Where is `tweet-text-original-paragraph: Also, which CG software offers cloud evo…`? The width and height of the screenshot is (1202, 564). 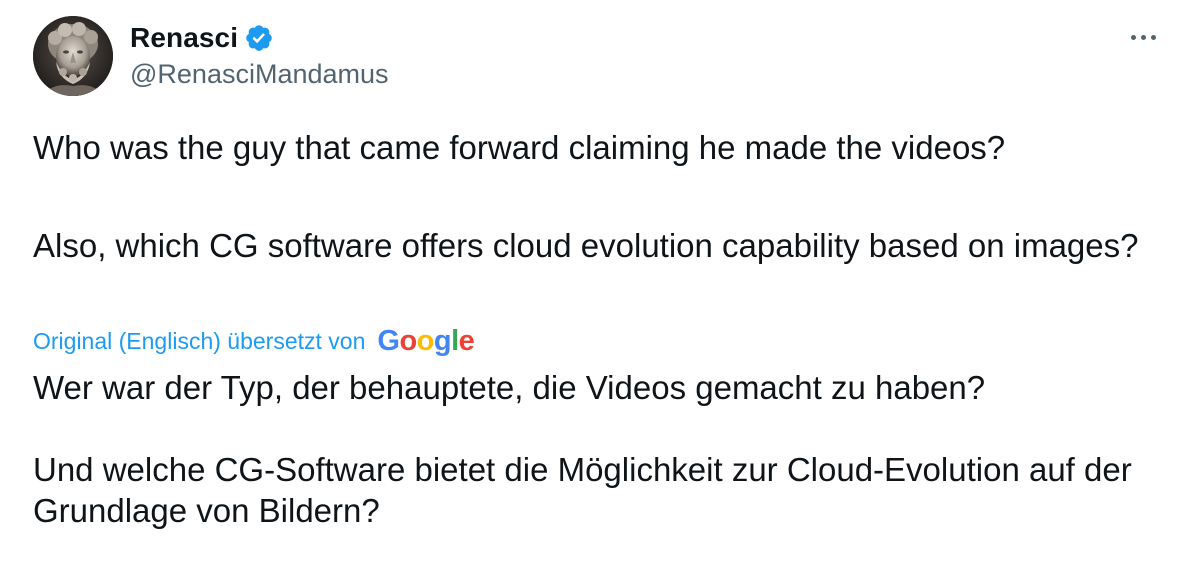 tweet-text-original-paragraph: Also, which CG software offers cloud evo… is located at coordinates (586, 245).